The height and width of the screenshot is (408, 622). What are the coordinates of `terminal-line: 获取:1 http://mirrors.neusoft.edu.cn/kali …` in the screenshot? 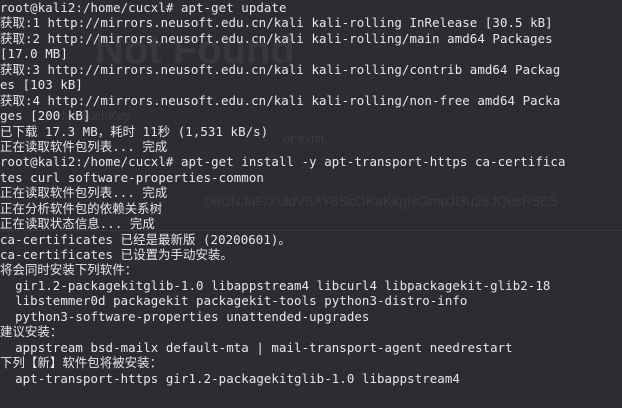 It's located at (276, 23).